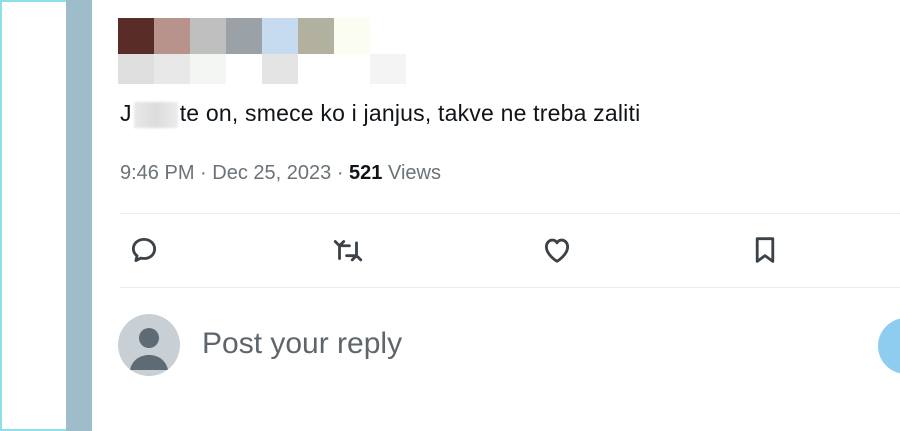  What do you see at coordinates (126, 113) in the screenshot?
I see `tweet-text-prefix: J` at bounding box center [126, 113].